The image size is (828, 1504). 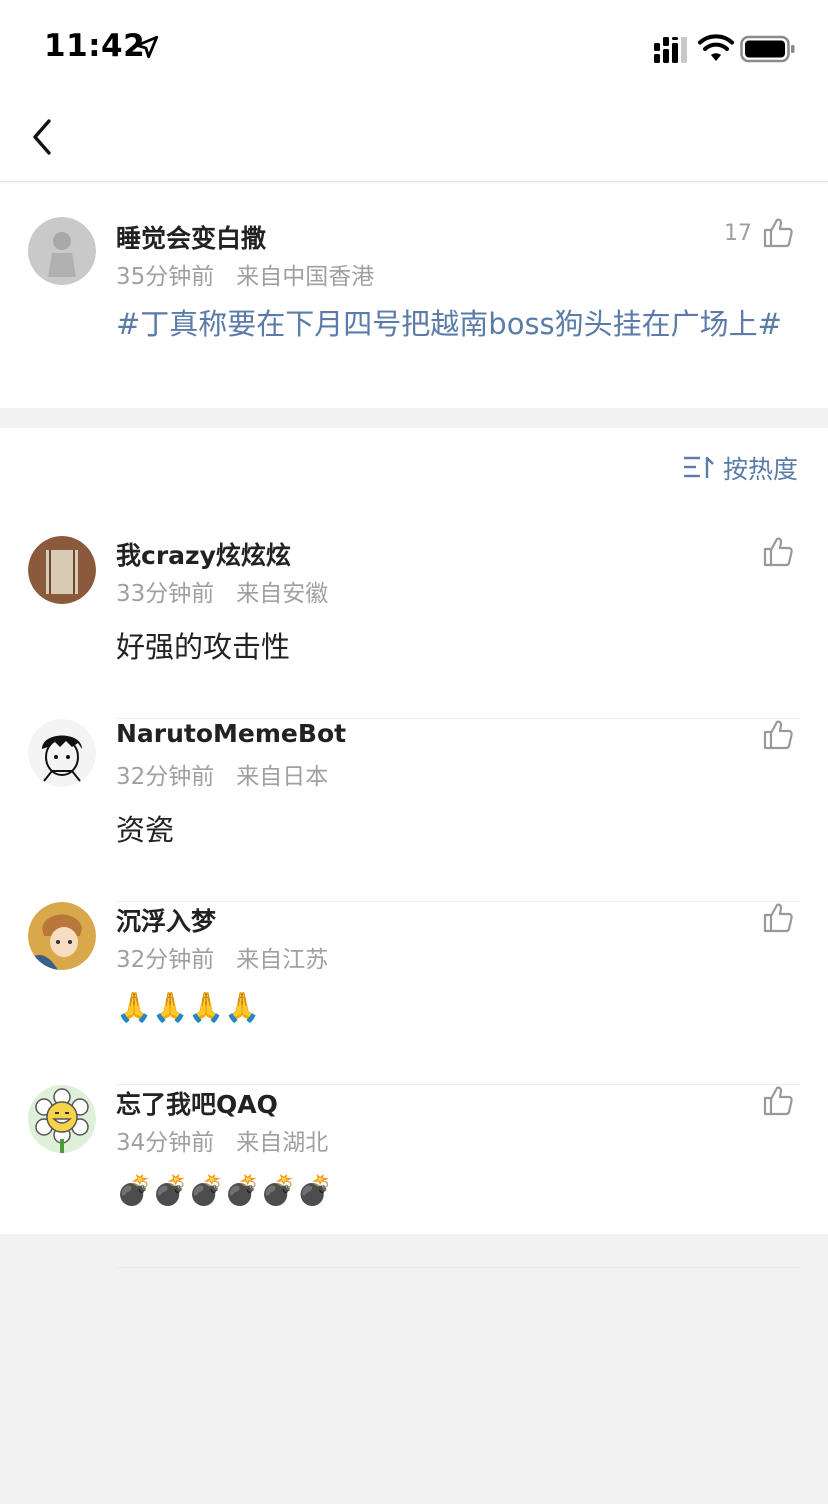 I want to click on comment-username: 我crazy炫炫炫, so click(x=203, y=554).